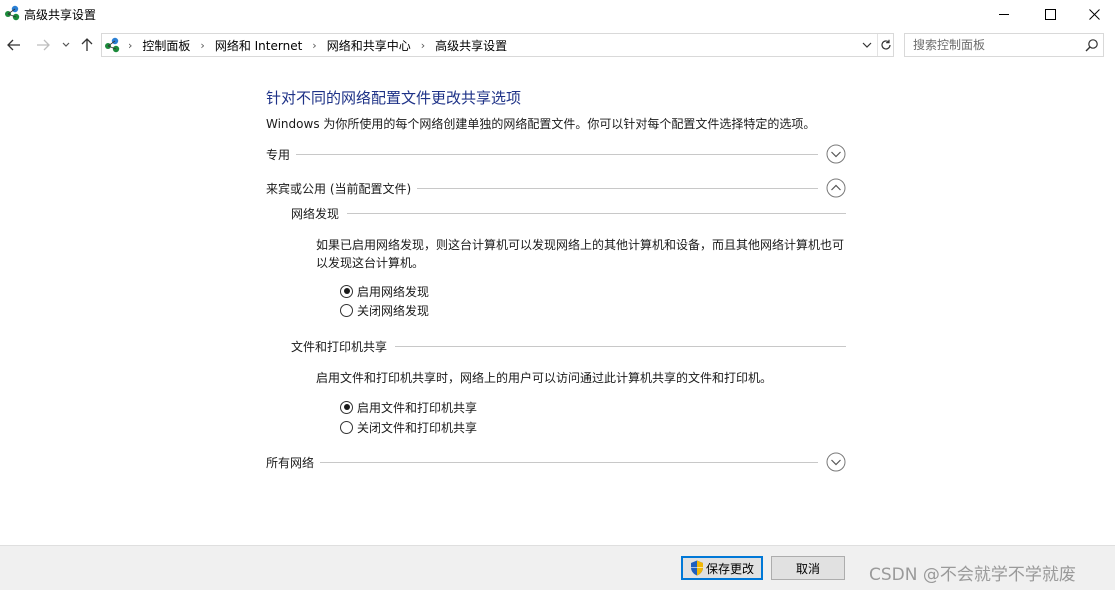  What do you see at coordinates (557, 14) in the screenshot?
I see `title-bar: 高级共享设置` at bounding box center [557, 14].